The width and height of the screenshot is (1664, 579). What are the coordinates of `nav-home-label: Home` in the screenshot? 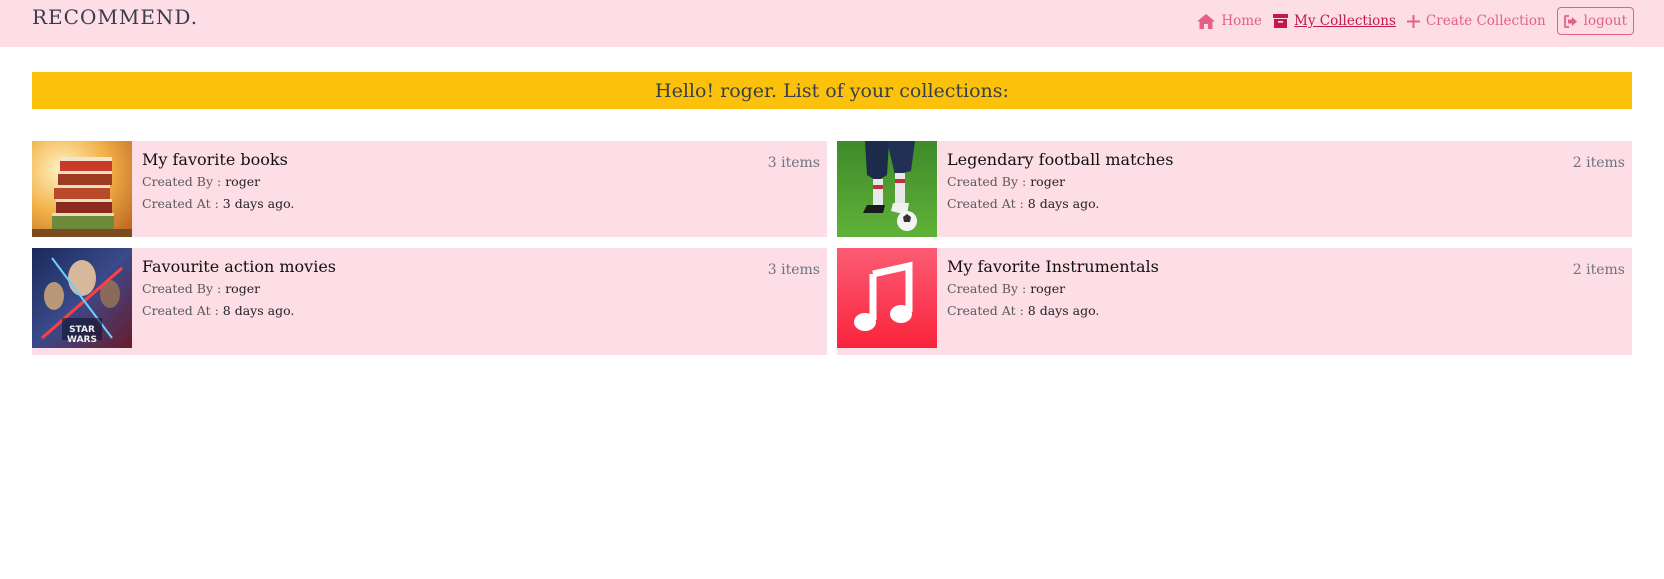 It's located at (1242, 21).